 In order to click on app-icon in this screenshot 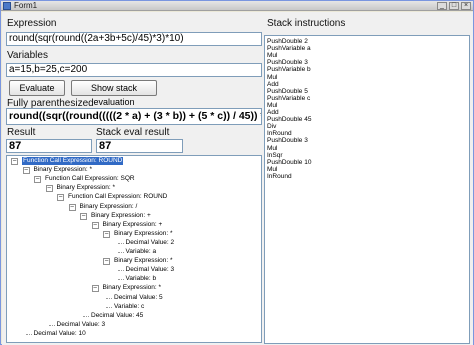, I will do `click(7, 6)`.